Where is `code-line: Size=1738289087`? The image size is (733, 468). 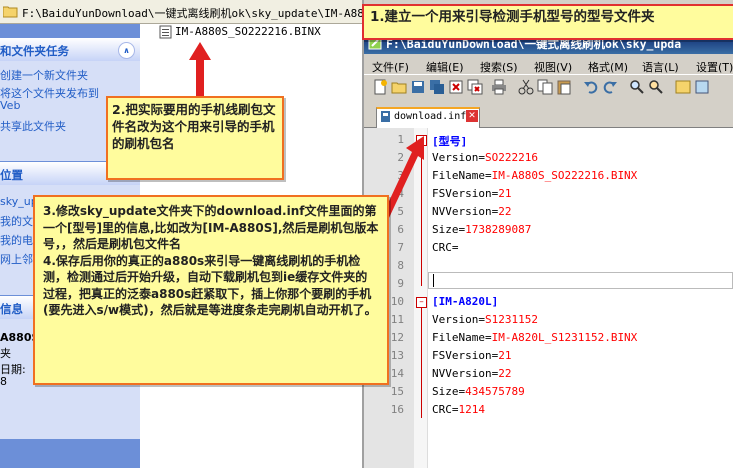
code-line: Size=1738289087 is located at coordinates (481, 229).